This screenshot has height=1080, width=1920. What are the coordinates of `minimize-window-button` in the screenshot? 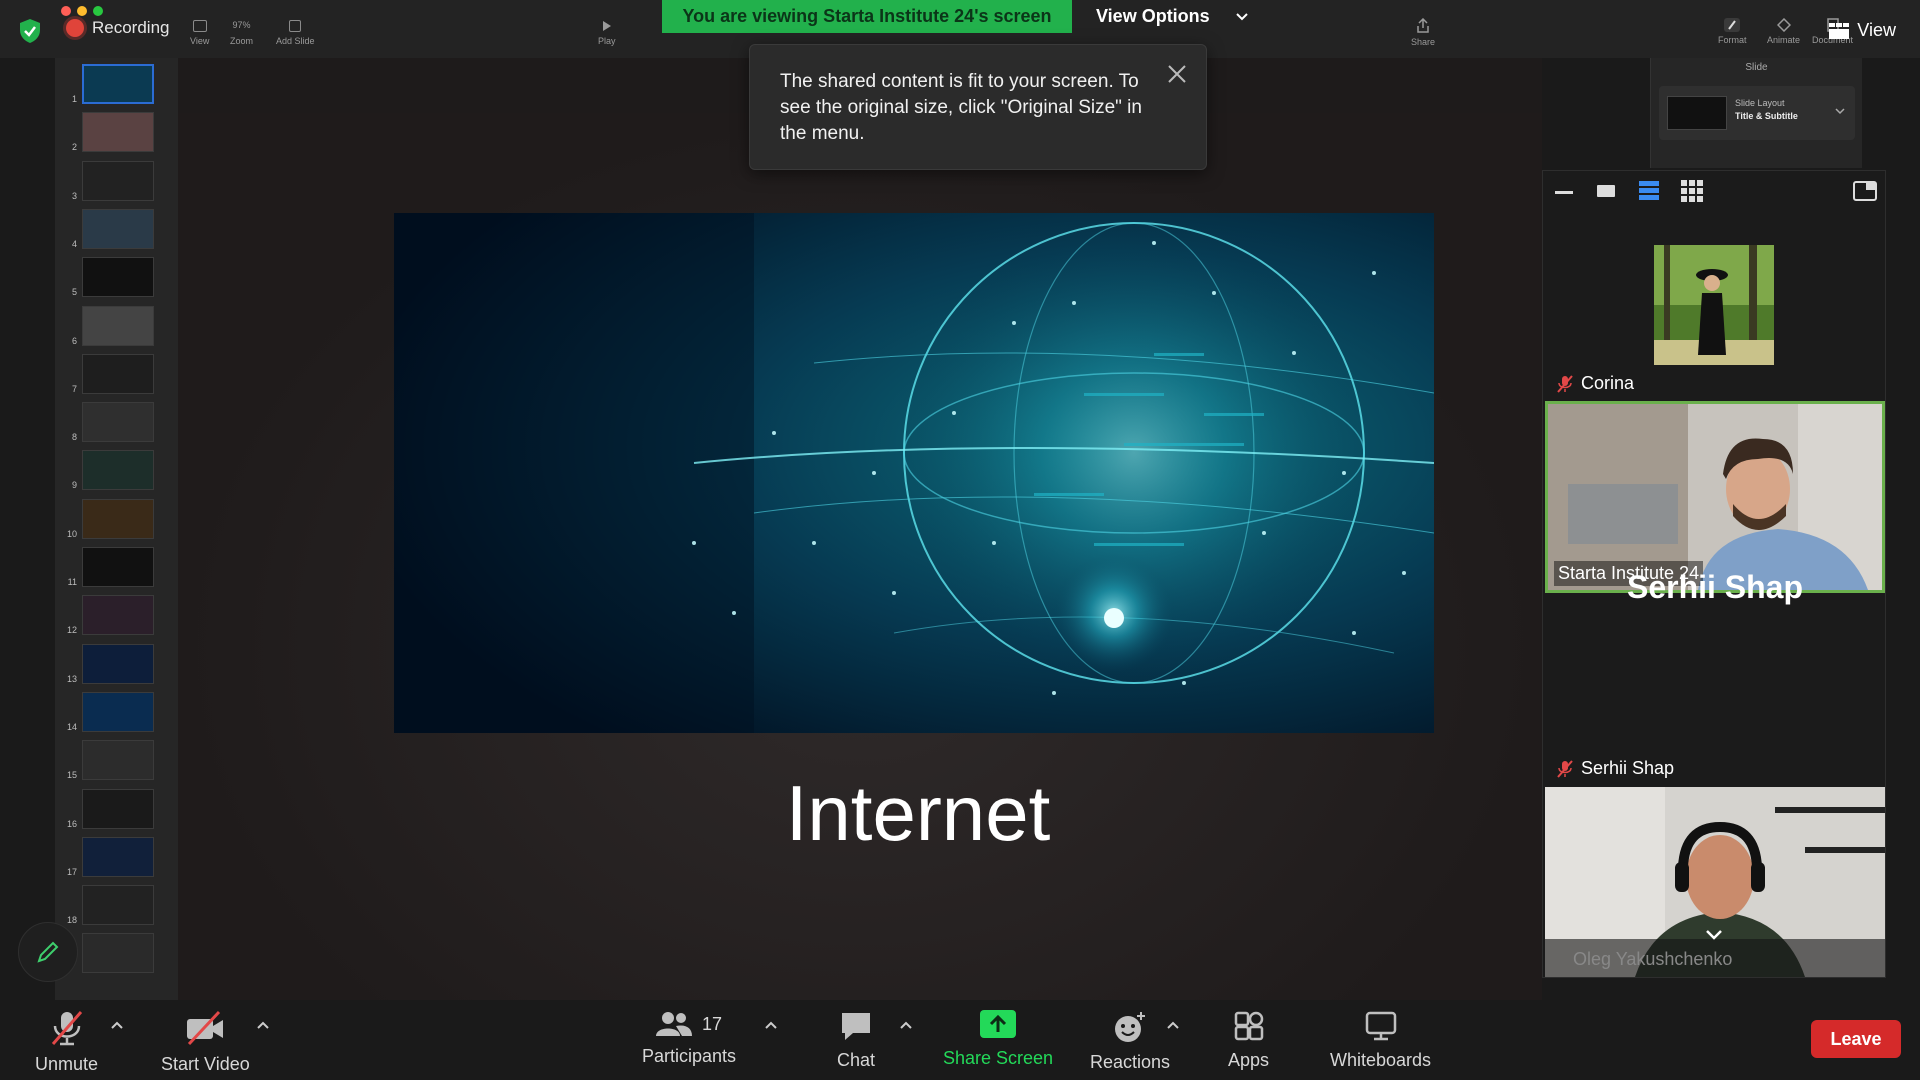 It's located at (82, 11).